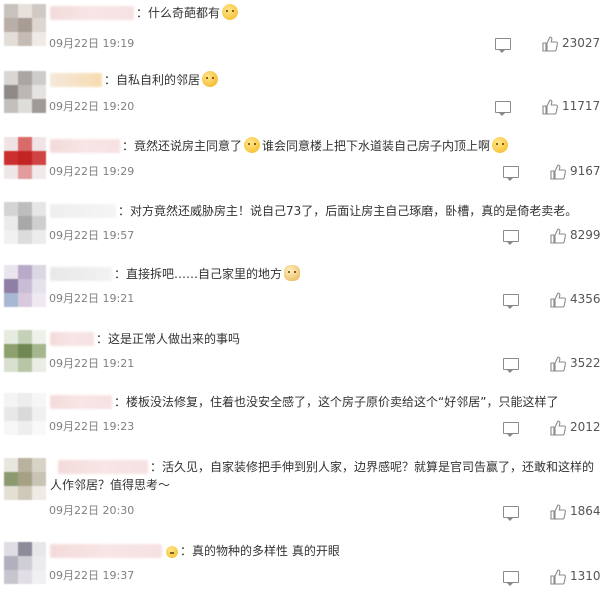 The image size is (612, 595). I want to click on like-count: 23027, so click(581, 43).